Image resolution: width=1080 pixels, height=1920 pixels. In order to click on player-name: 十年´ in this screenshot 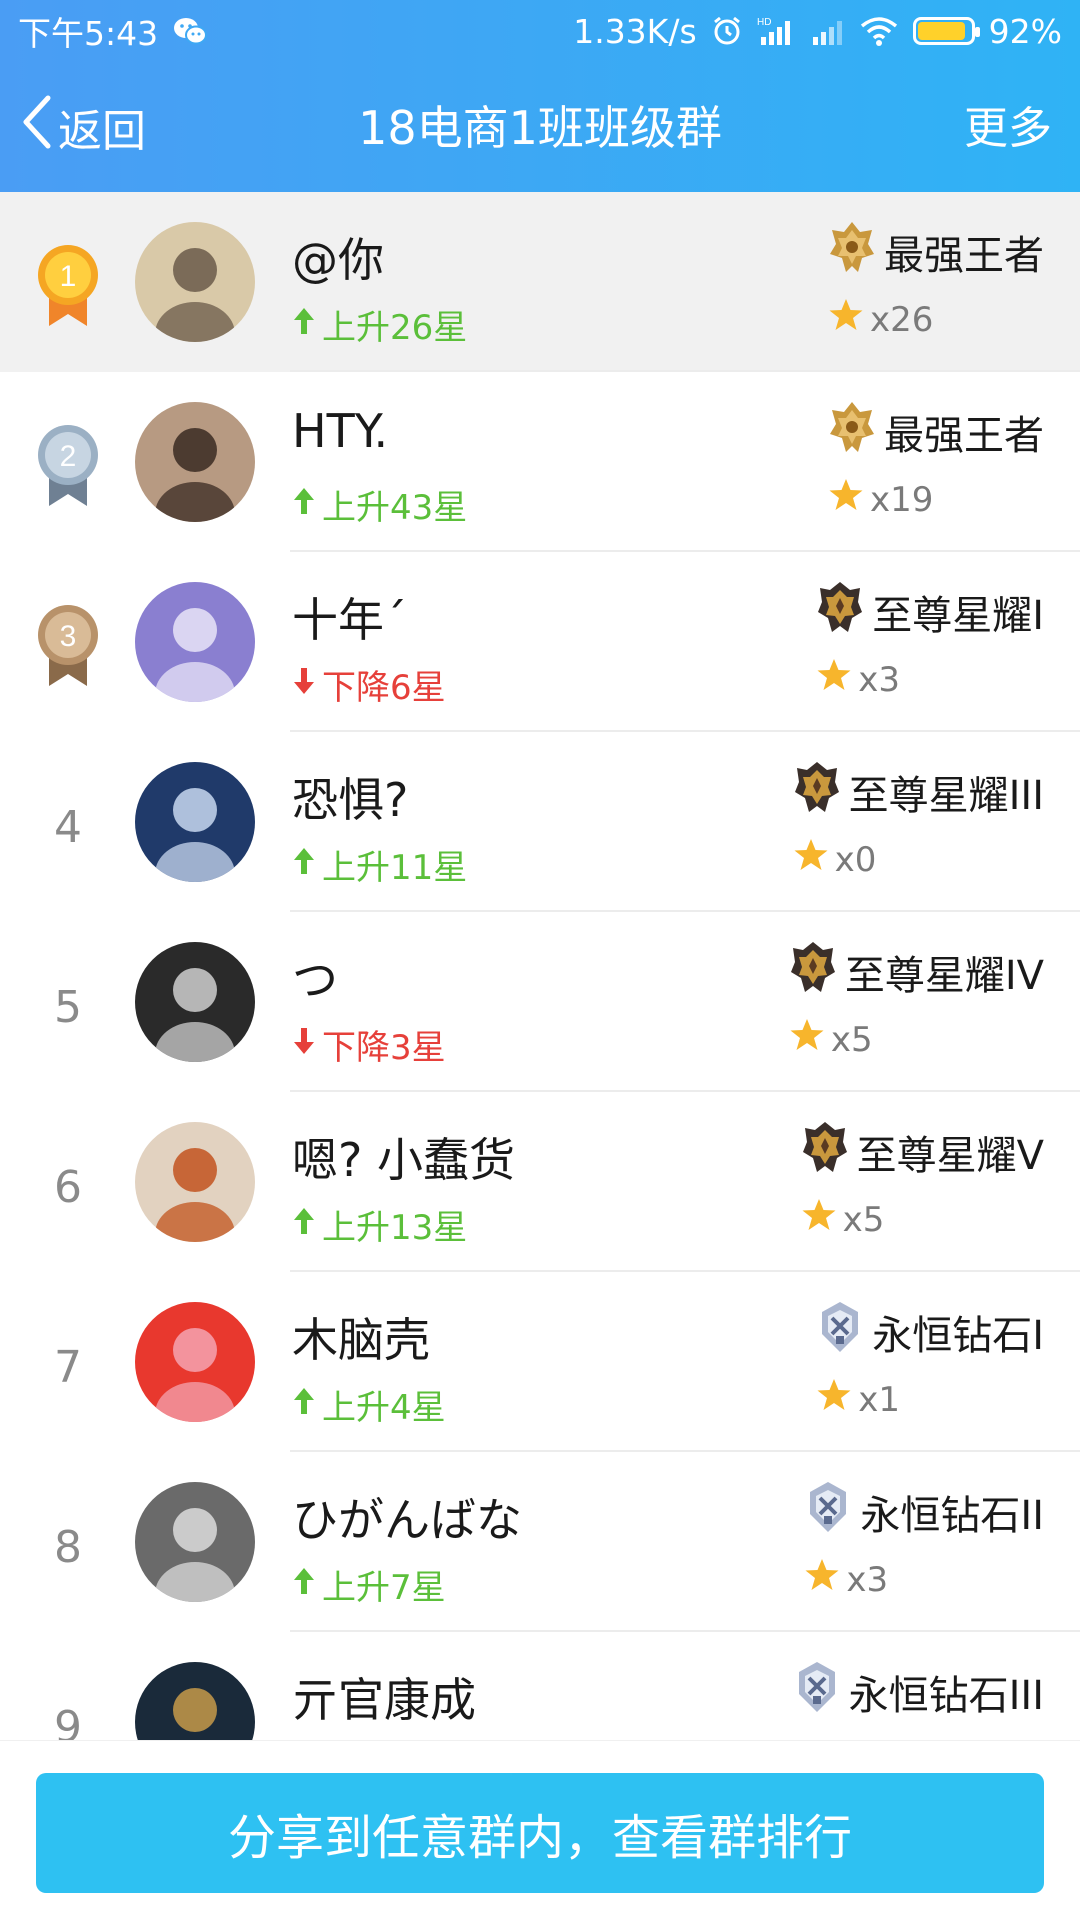, I will do `click(349, 620)`.